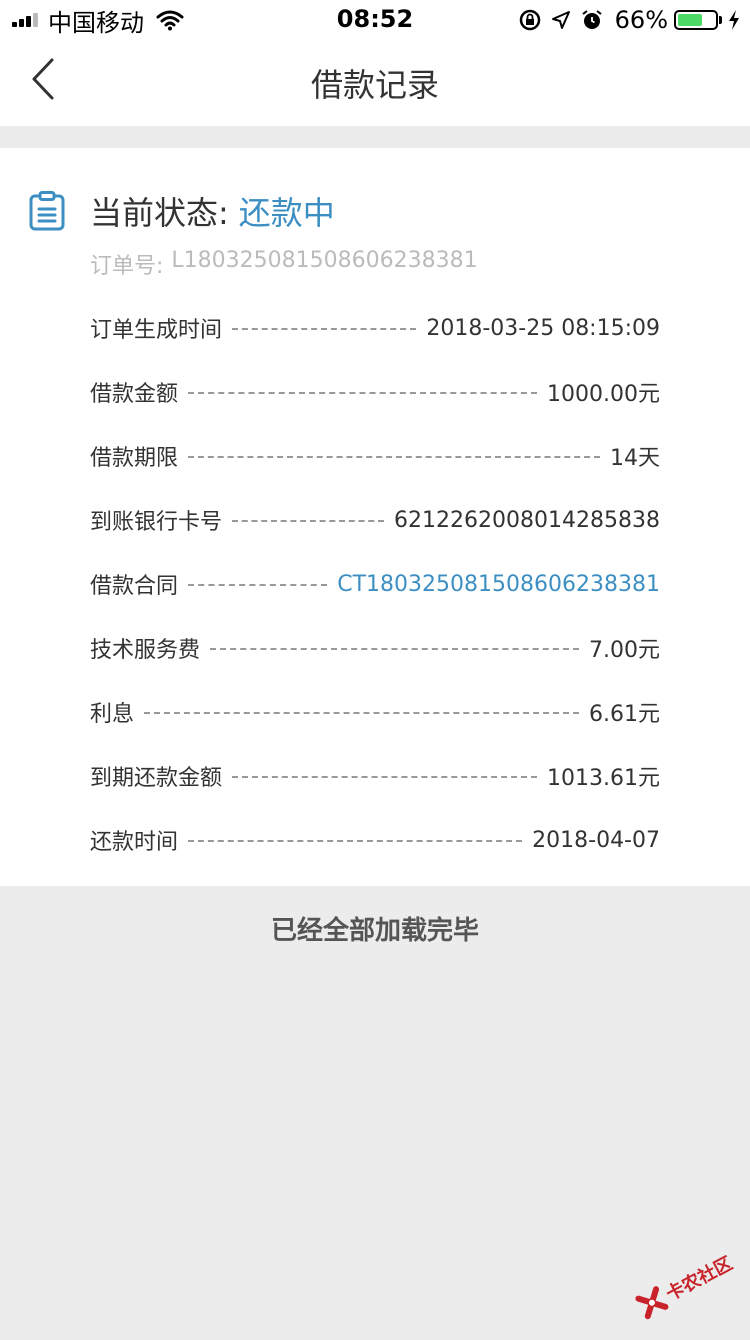  I want to click on detail-row-service-fee: 技术服务费 7.00元, so click(375, 648).